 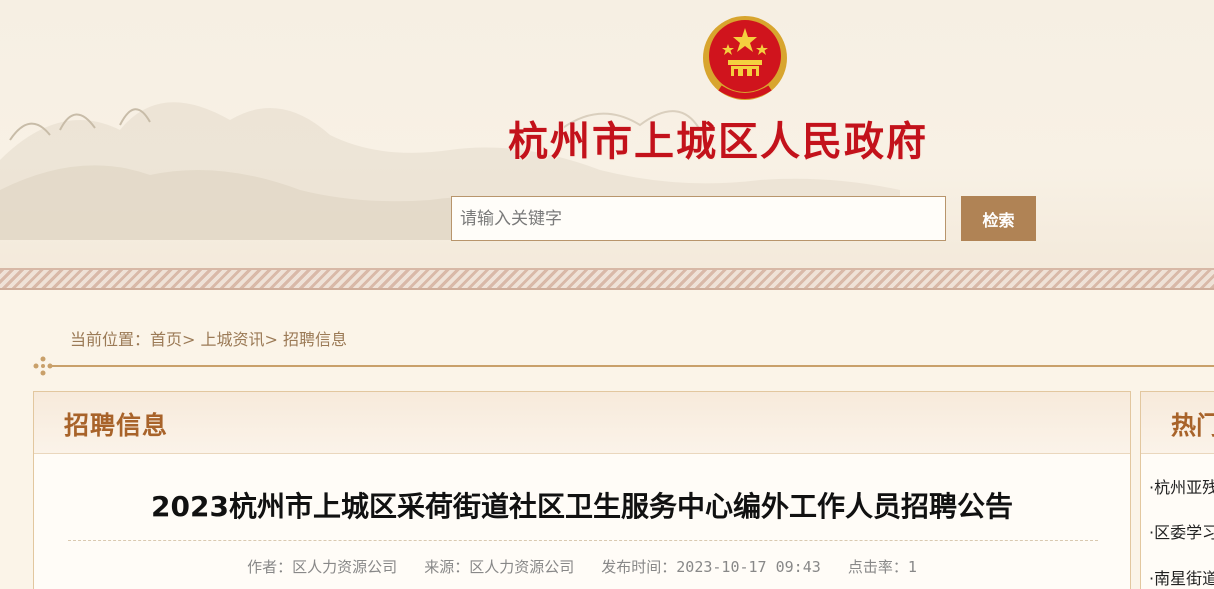 I want to click on meta-author-label: 作者：, so click(x=270, y=567).